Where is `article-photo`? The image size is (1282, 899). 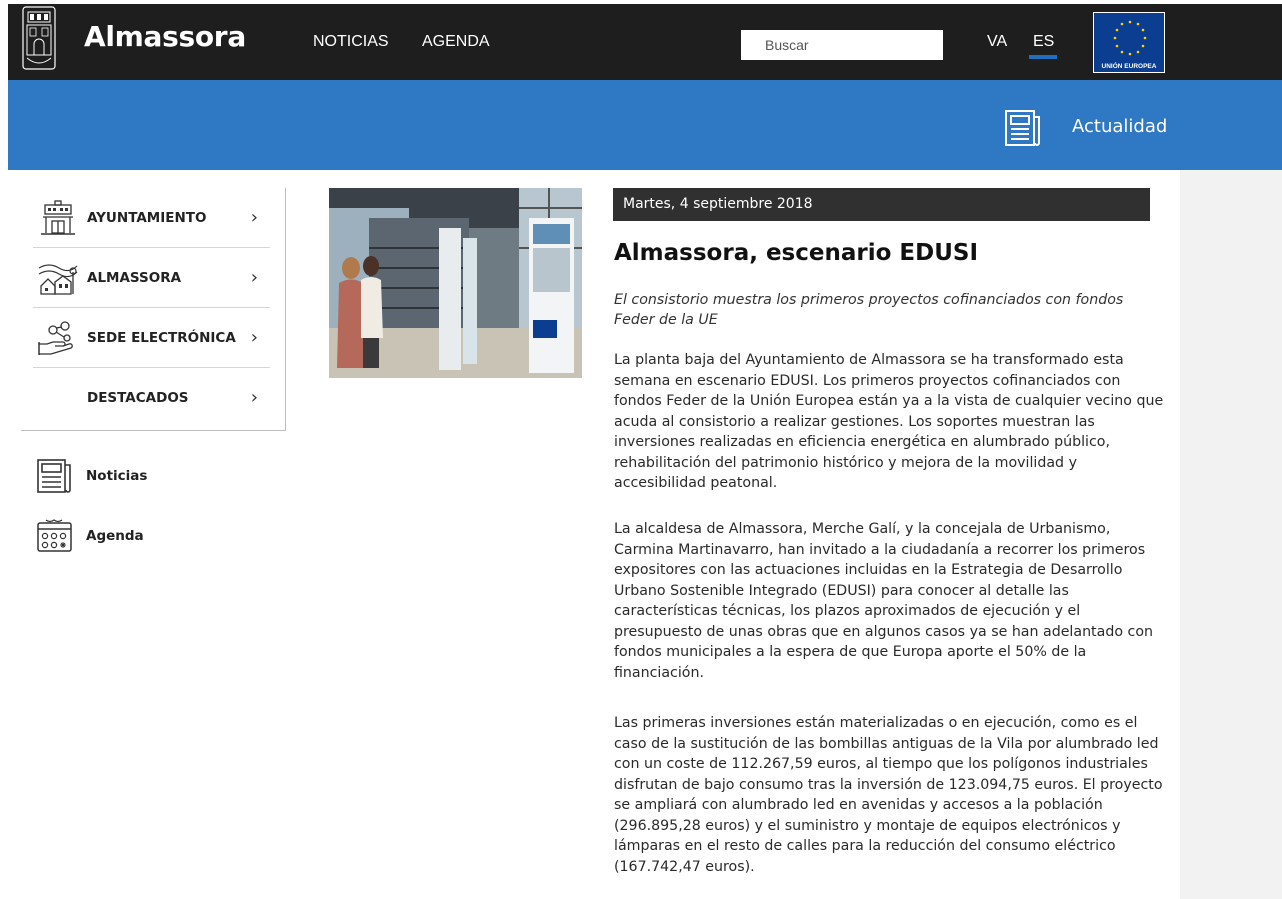
article-photo is located at coordinates (455, 283).